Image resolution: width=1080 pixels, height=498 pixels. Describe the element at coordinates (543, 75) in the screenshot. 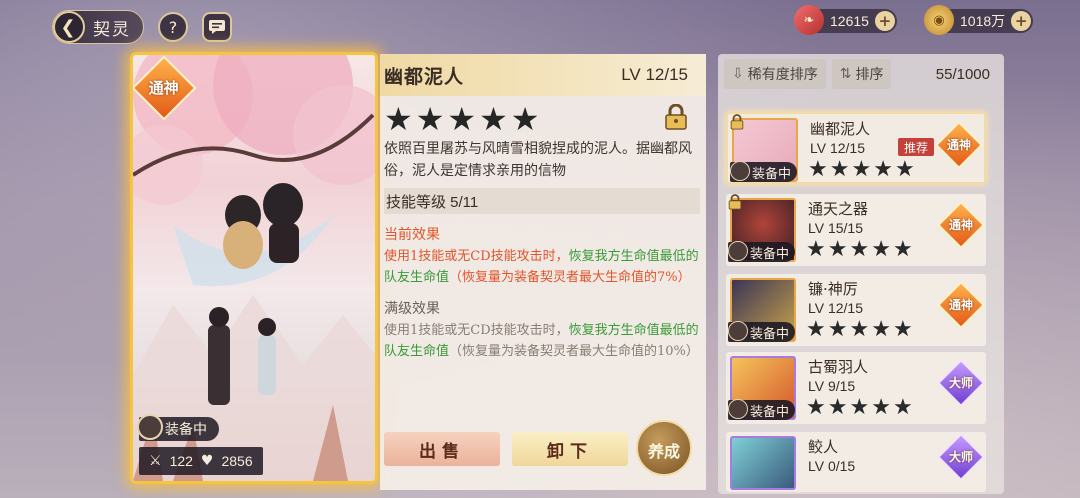

I see `name-bar: 幽都泥人 LV 12/15` at that location.